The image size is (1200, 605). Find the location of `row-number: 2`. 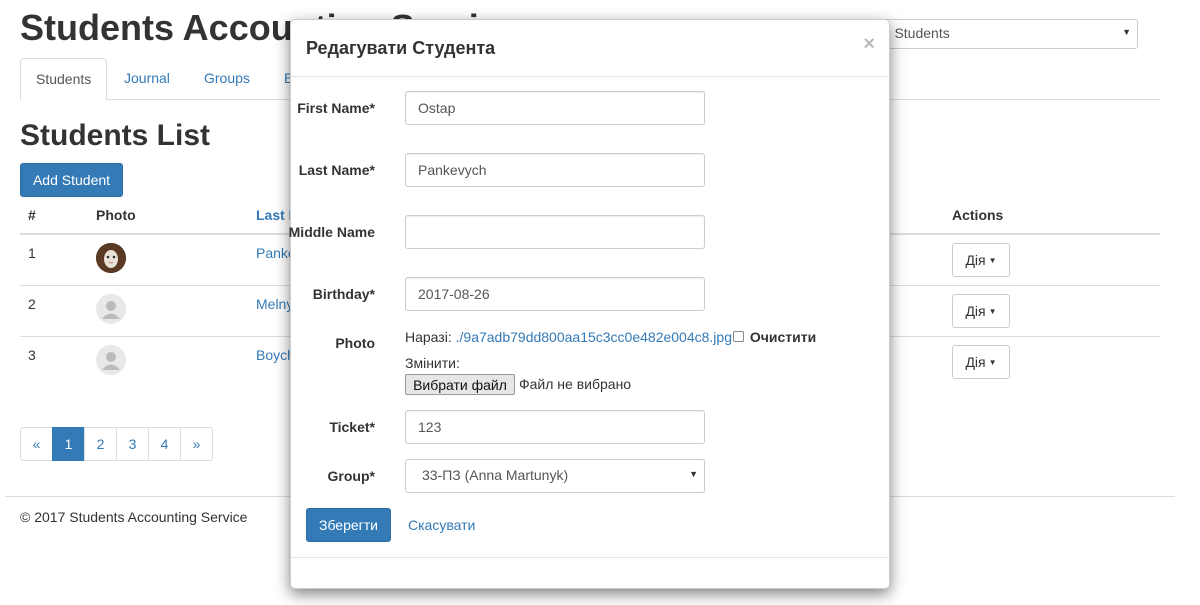

row-number: 2 is located at coordinates (32, 304).